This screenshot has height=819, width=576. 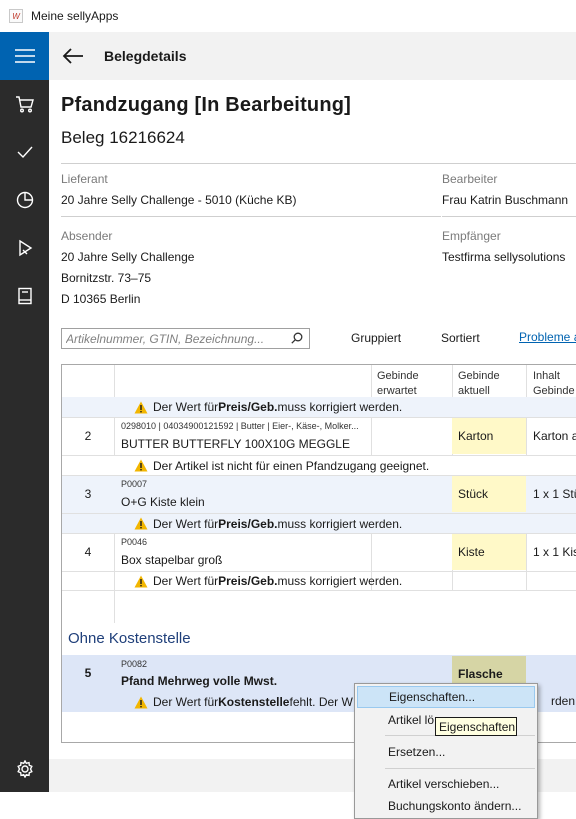 I want to click on hamburger-menu-button, so click(x=24, y=56).